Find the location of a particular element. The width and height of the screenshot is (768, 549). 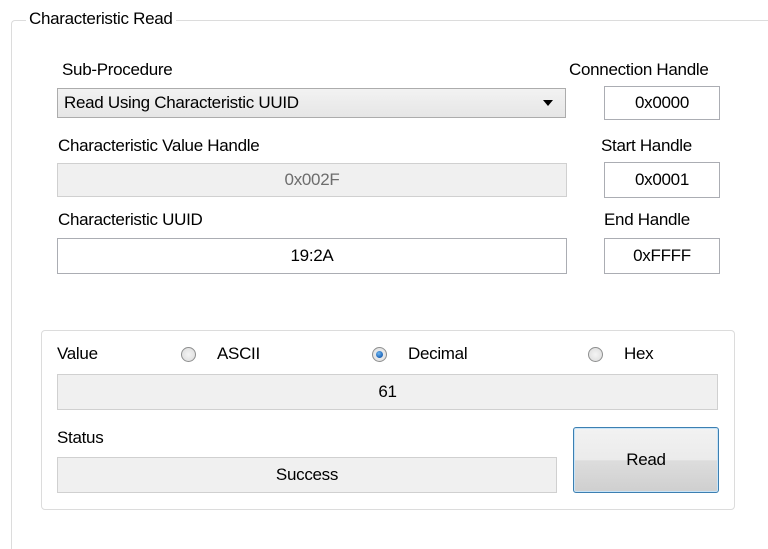

sub-procedure-label: Sub-Procedure is located at coordinates (117, 69).